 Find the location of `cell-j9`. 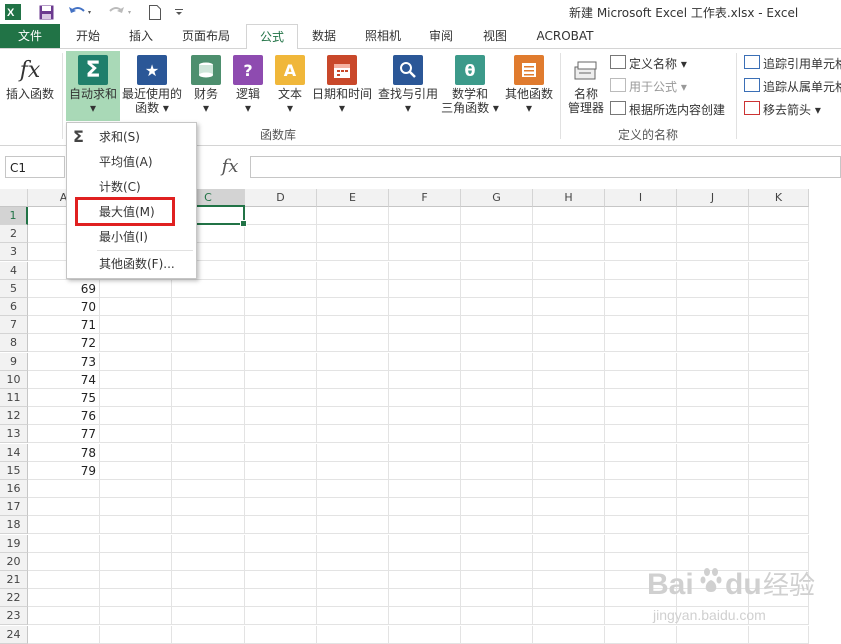

cell-j9 is located at coordinates (713, 361).